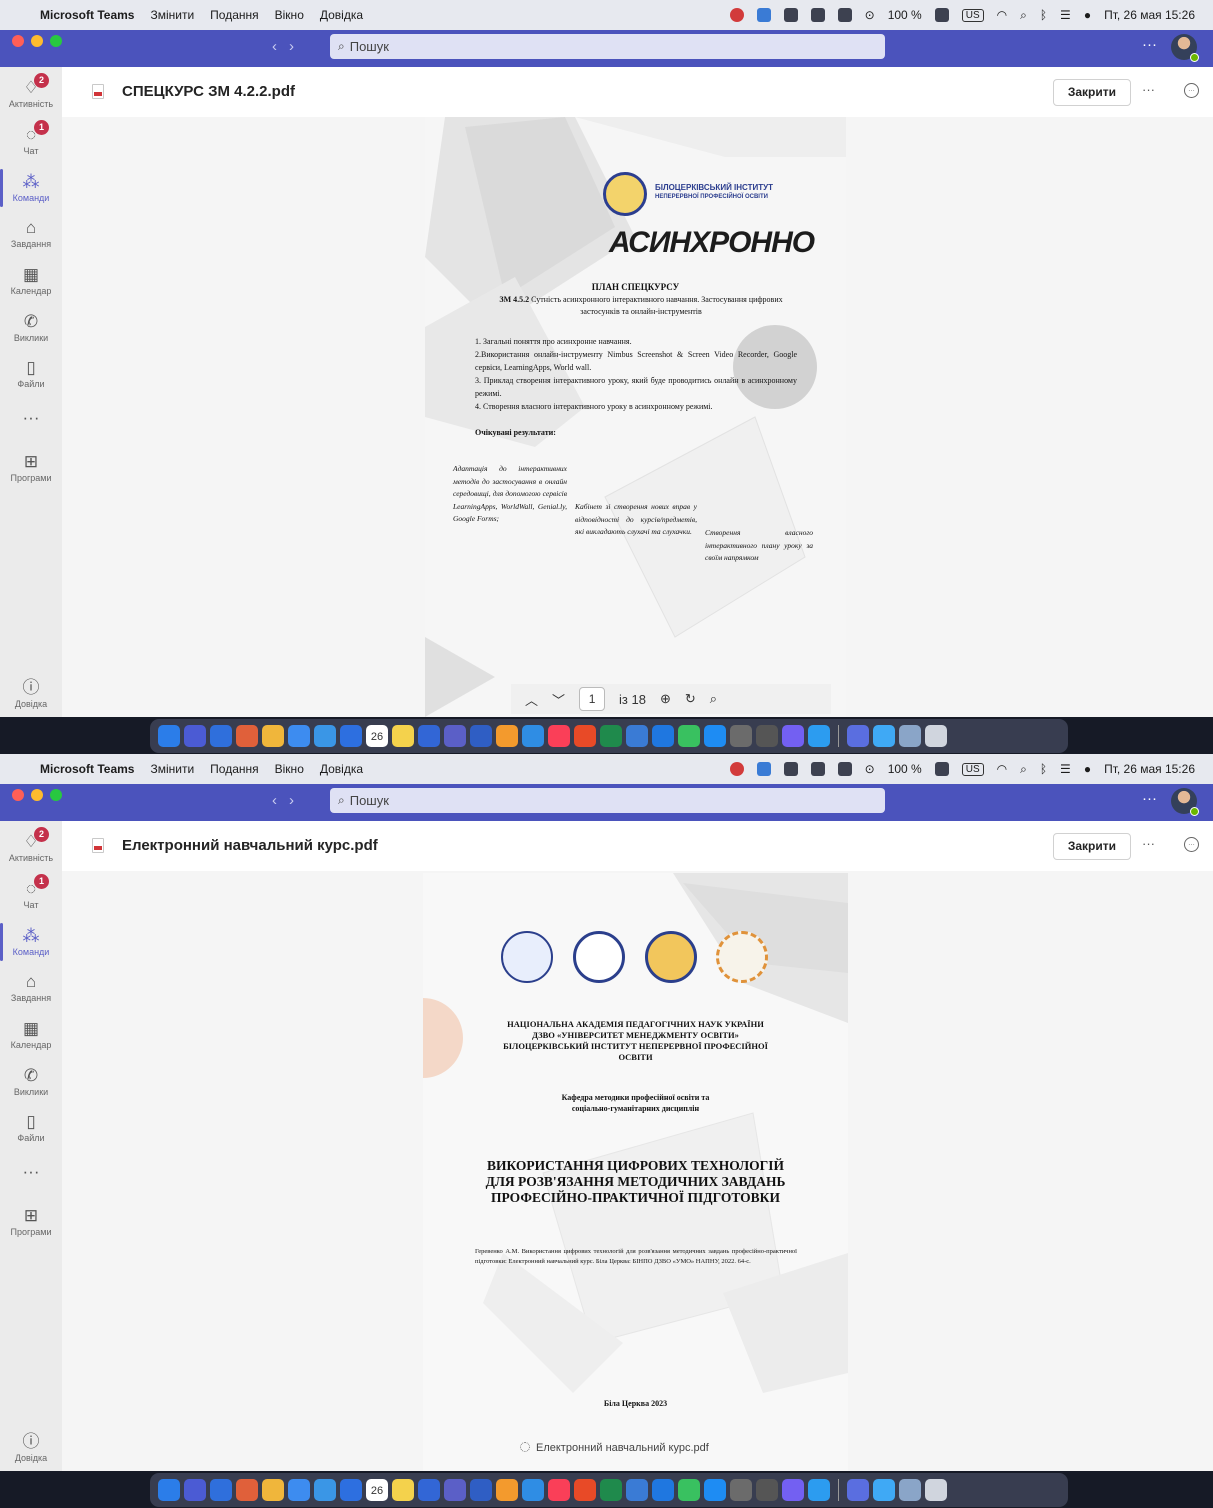 The height and width of the screenshot is (1508, 1213). Describe the element at coordinates (1087, 15) in the screenshot. I see `siri-icon: ●` at that location.